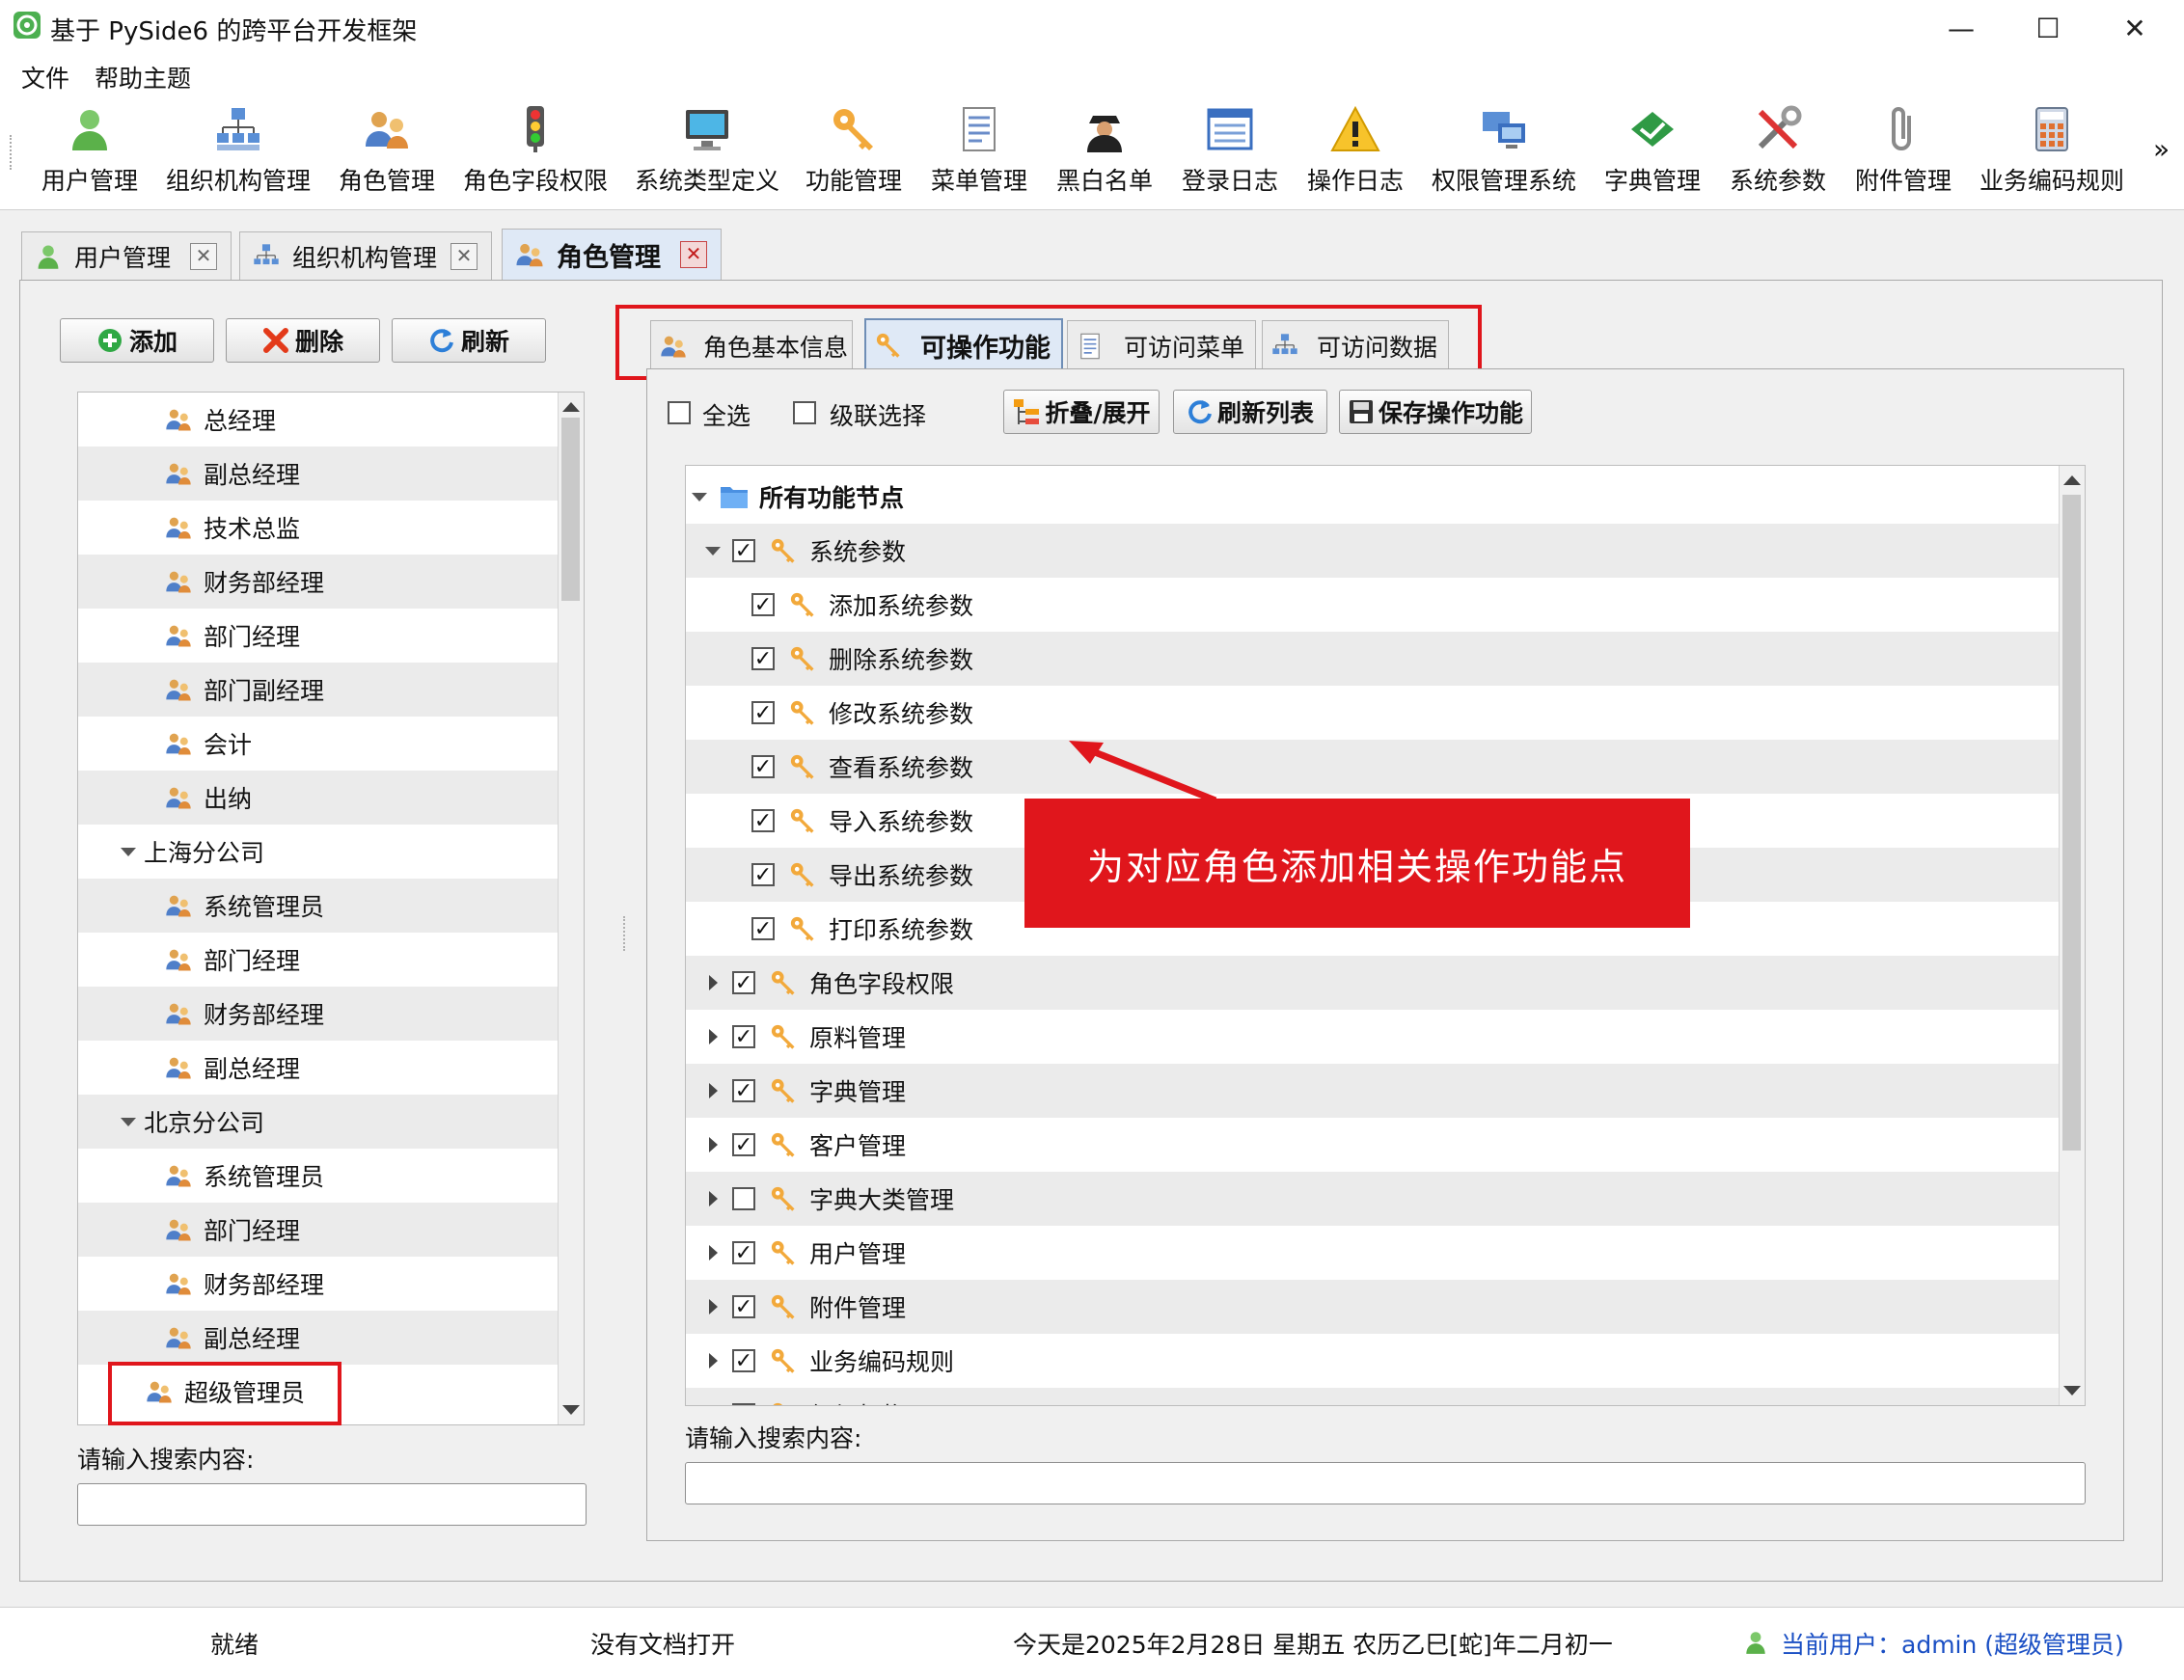 The width and height of the screenshot is (2184, 1680). I want to click on close-button: ✕, so click(2134, 28).